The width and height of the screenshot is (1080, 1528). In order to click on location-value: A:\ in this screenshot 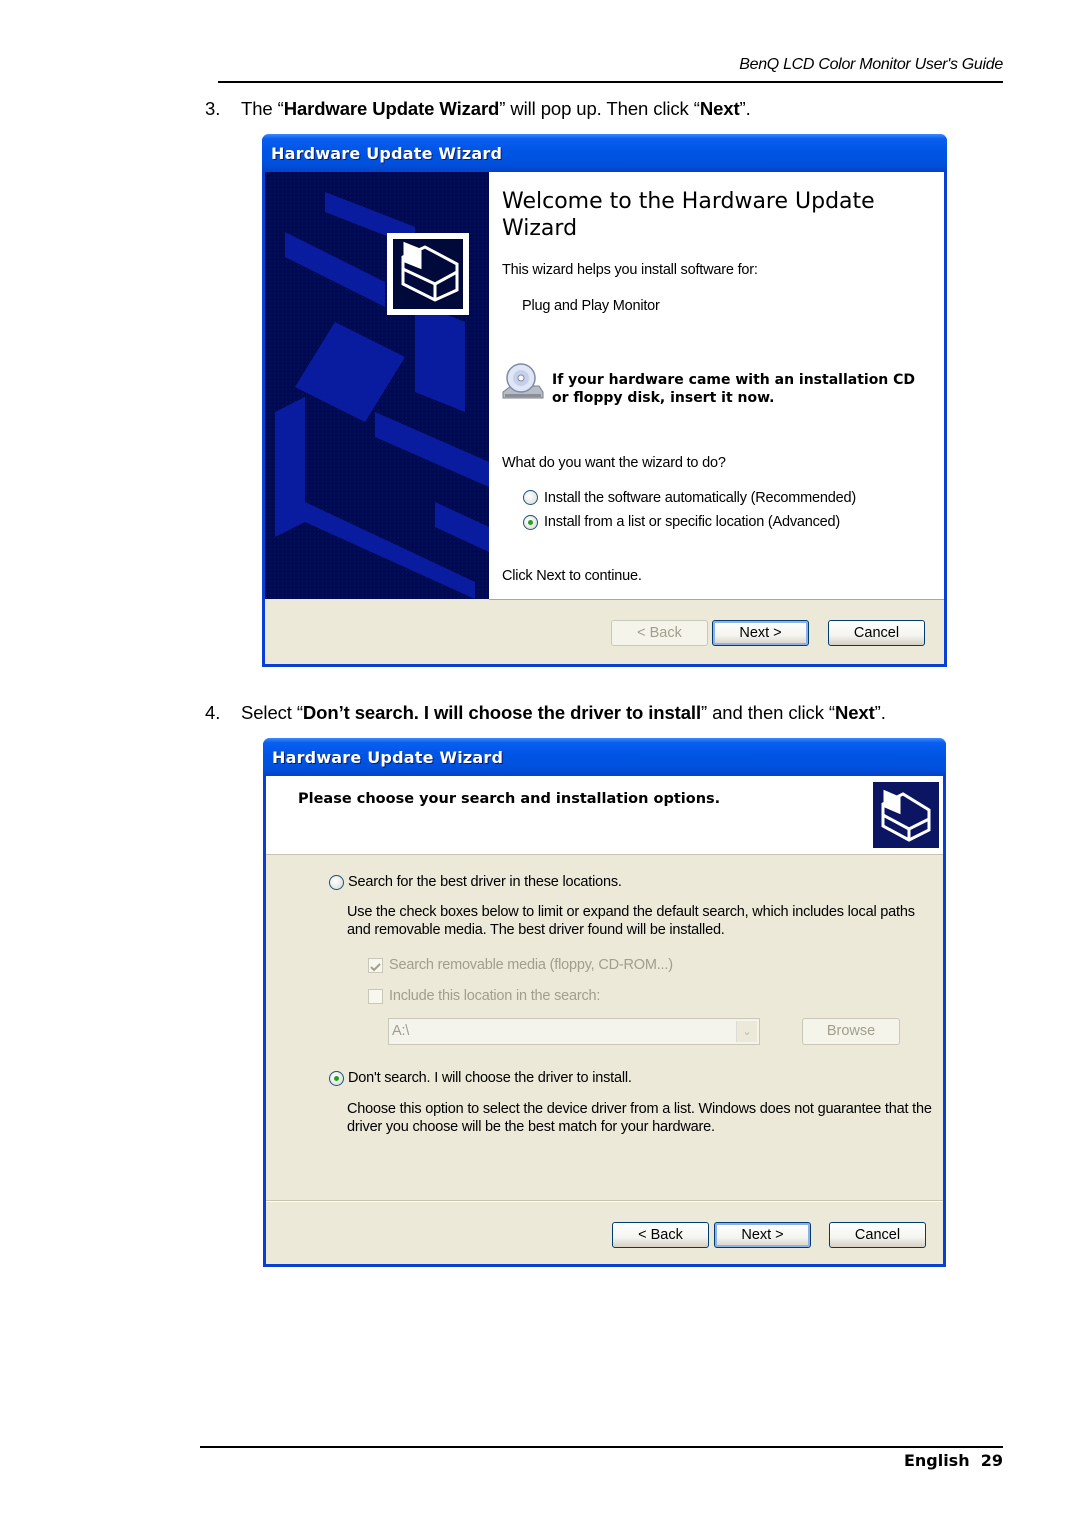, I will do `click(401, 1031)`.